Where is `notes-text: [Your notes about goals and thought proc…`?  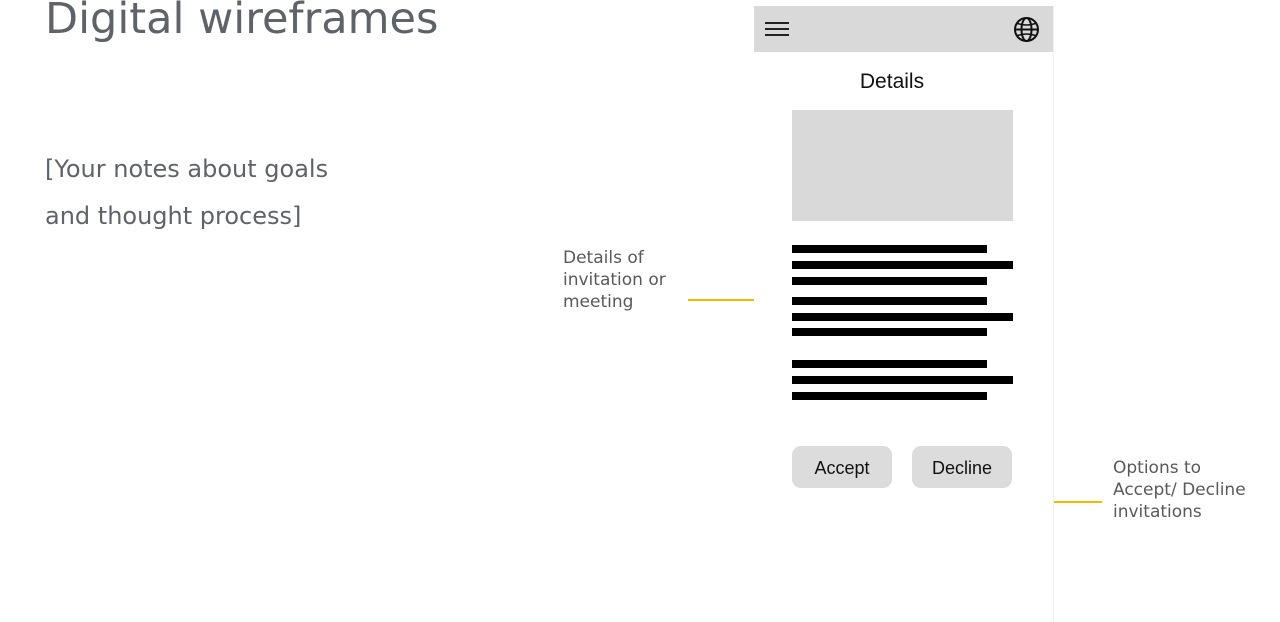 notes-text: [Your notes about goals and thought proc… is located at coordinates (210, 193).